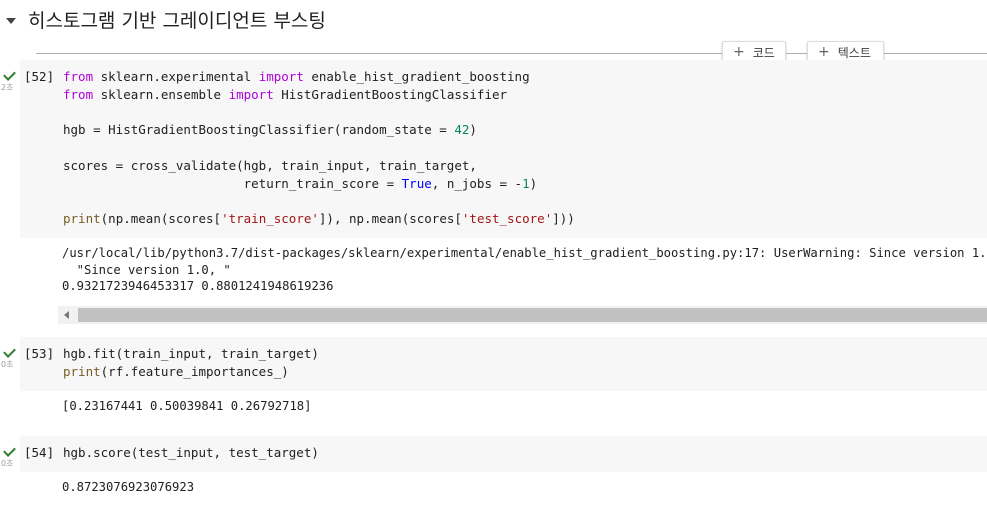 This screenshot has width=987, height=515. What do you see at coordinates (191, 353) in the screenshot?
I see `code-line: hgb.fit(train_input, train_target)` at bounding box center [191, 353].